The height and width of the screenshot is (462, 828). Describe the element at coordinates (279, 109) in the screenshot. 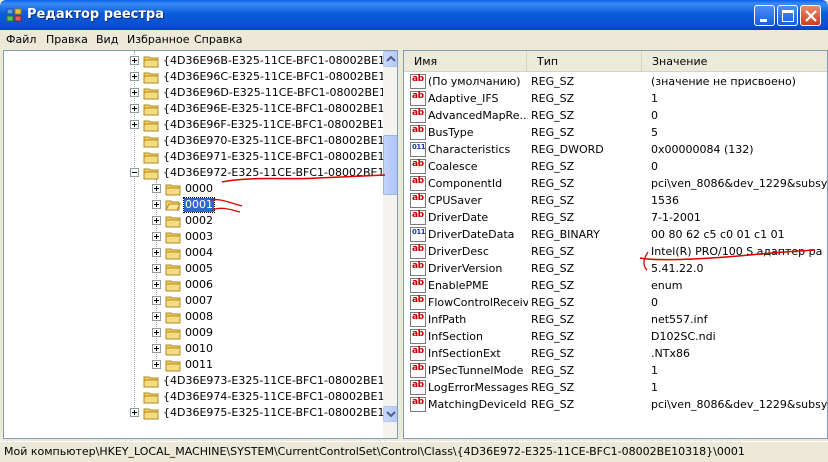

I see `tree-item-label: {4D36E96E-E325-11CE-BFC1-08002BE10318}` at that location.